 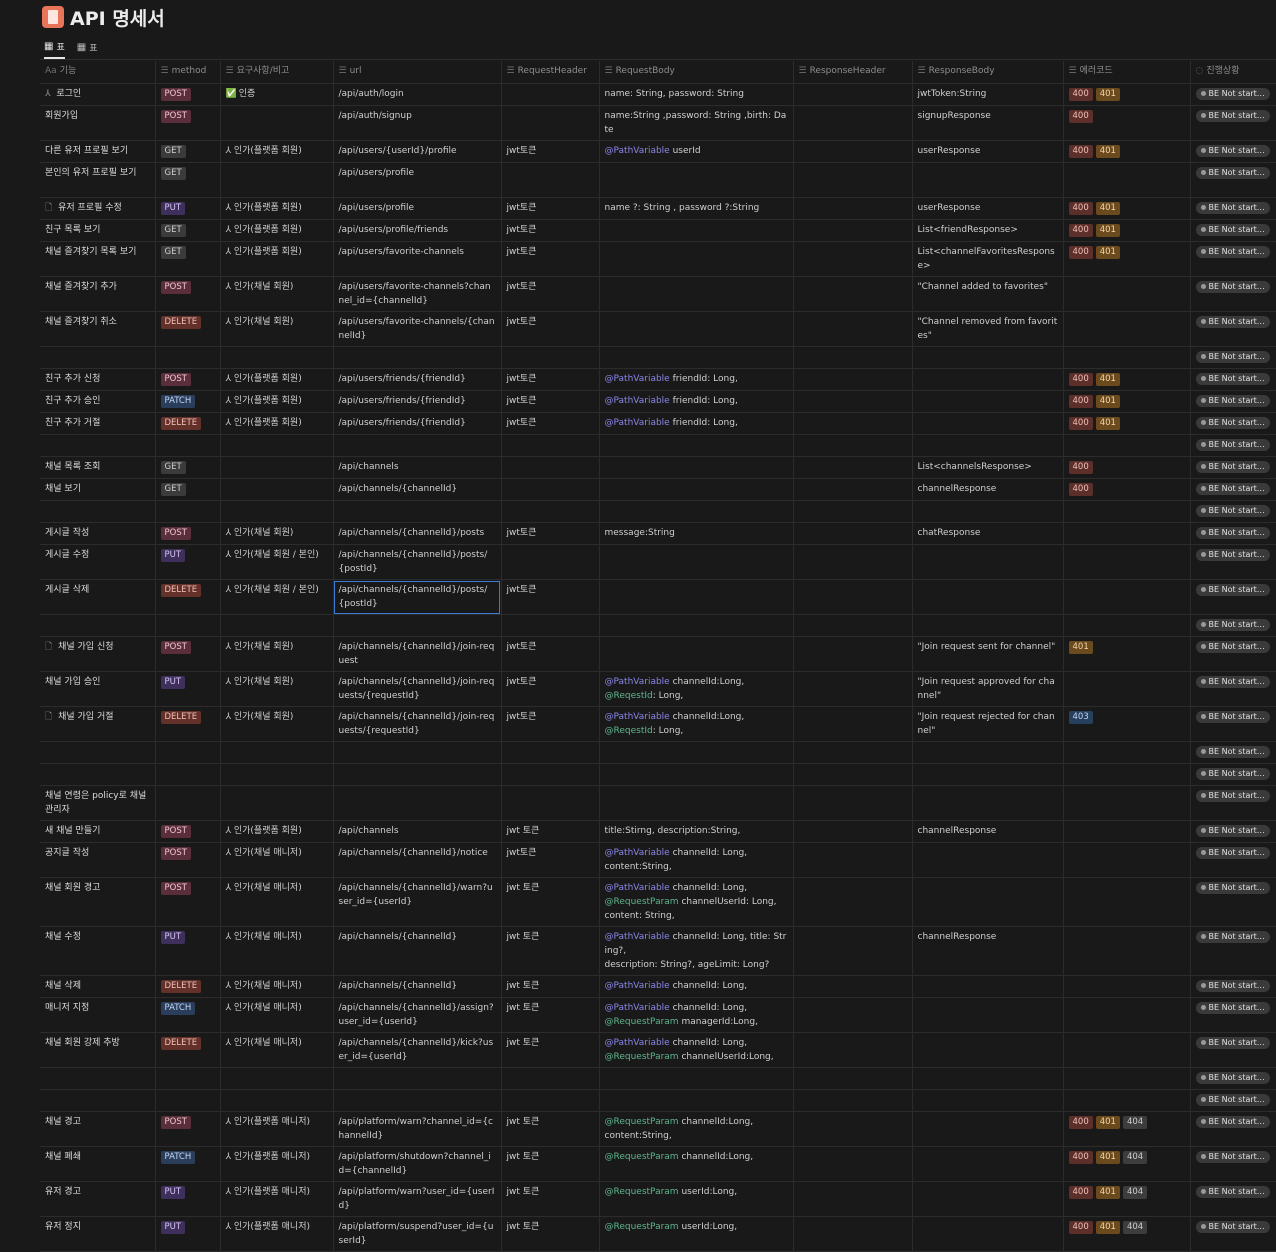 What do you see at coordinates (550, 1050) in the screenshot?
I see `cell-request-header: jwt 토큰` at bounding box center [550, 1050].